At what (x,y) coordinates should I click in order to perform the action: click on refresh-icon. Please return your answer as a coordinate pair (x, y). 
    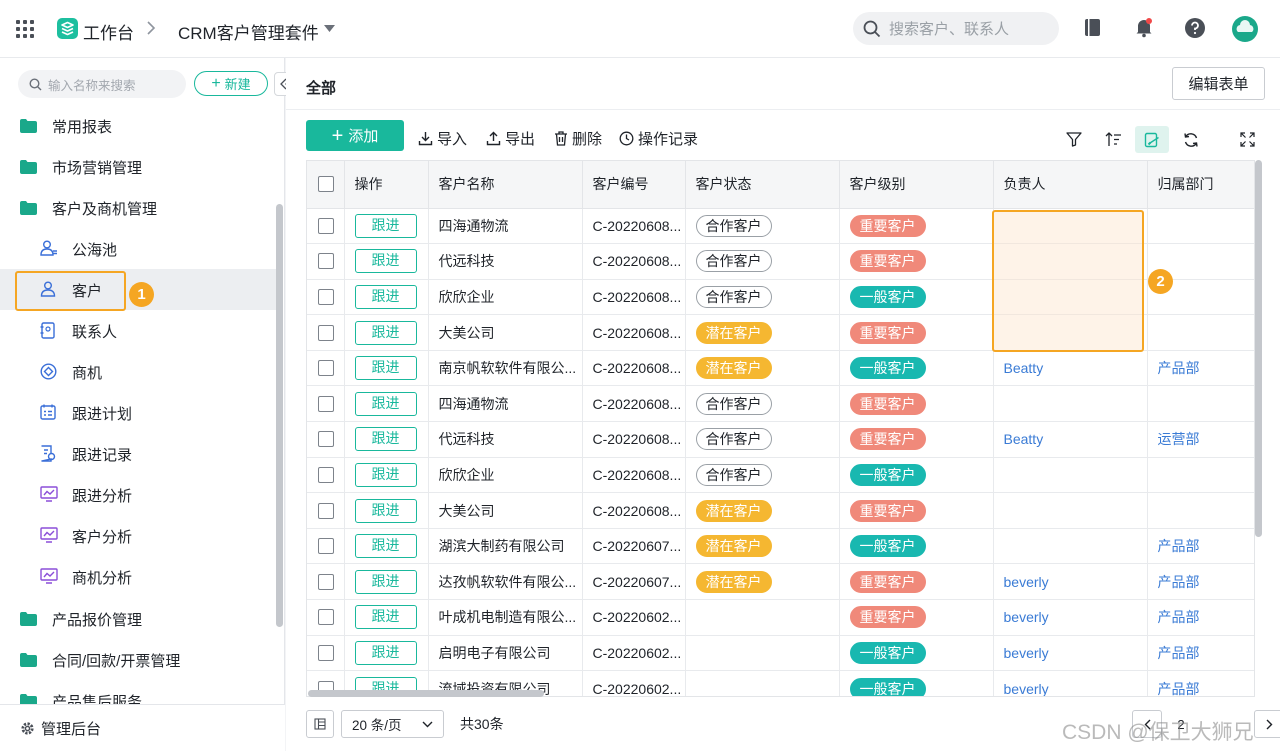
    Looking at the image, I should click on (1191, 139).